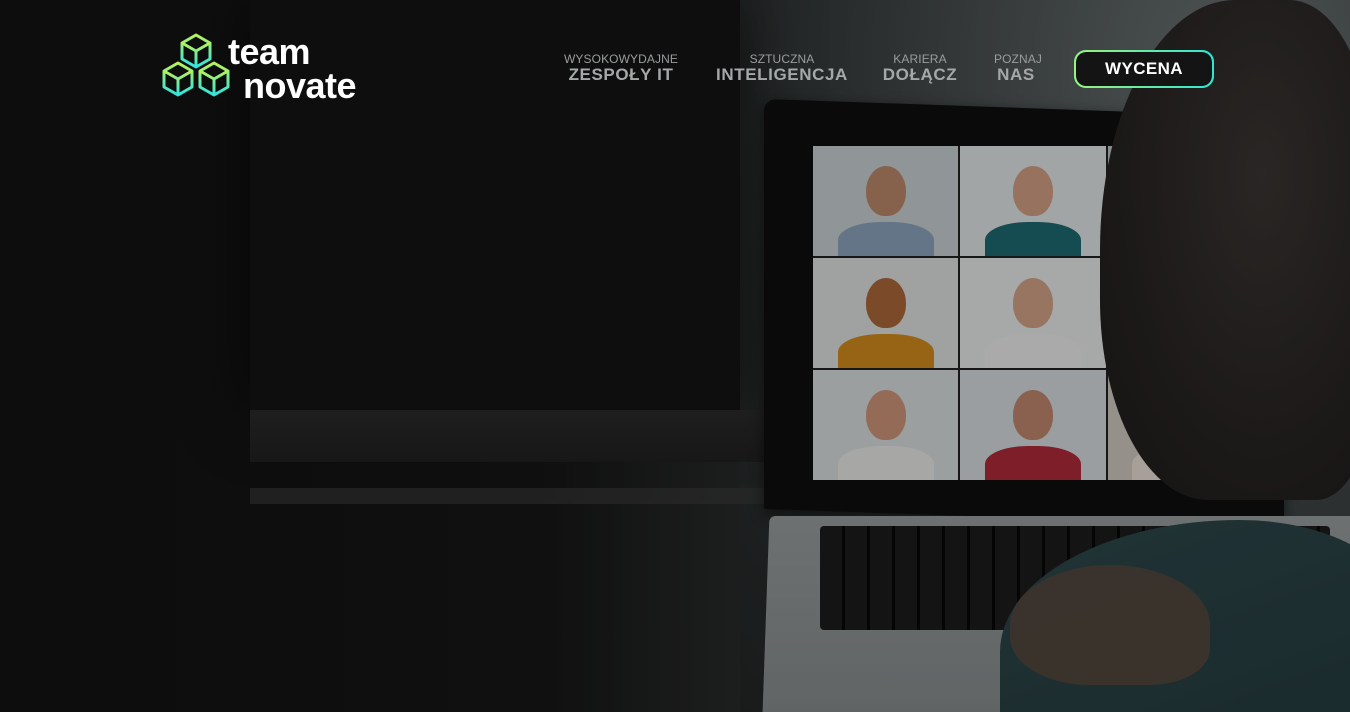 This screenshot has height=712, width=1350. Describe the element at coordinates (621, 74) in the screenshot. I see `nav-item-label: ZESPOŁY IT` at that location.